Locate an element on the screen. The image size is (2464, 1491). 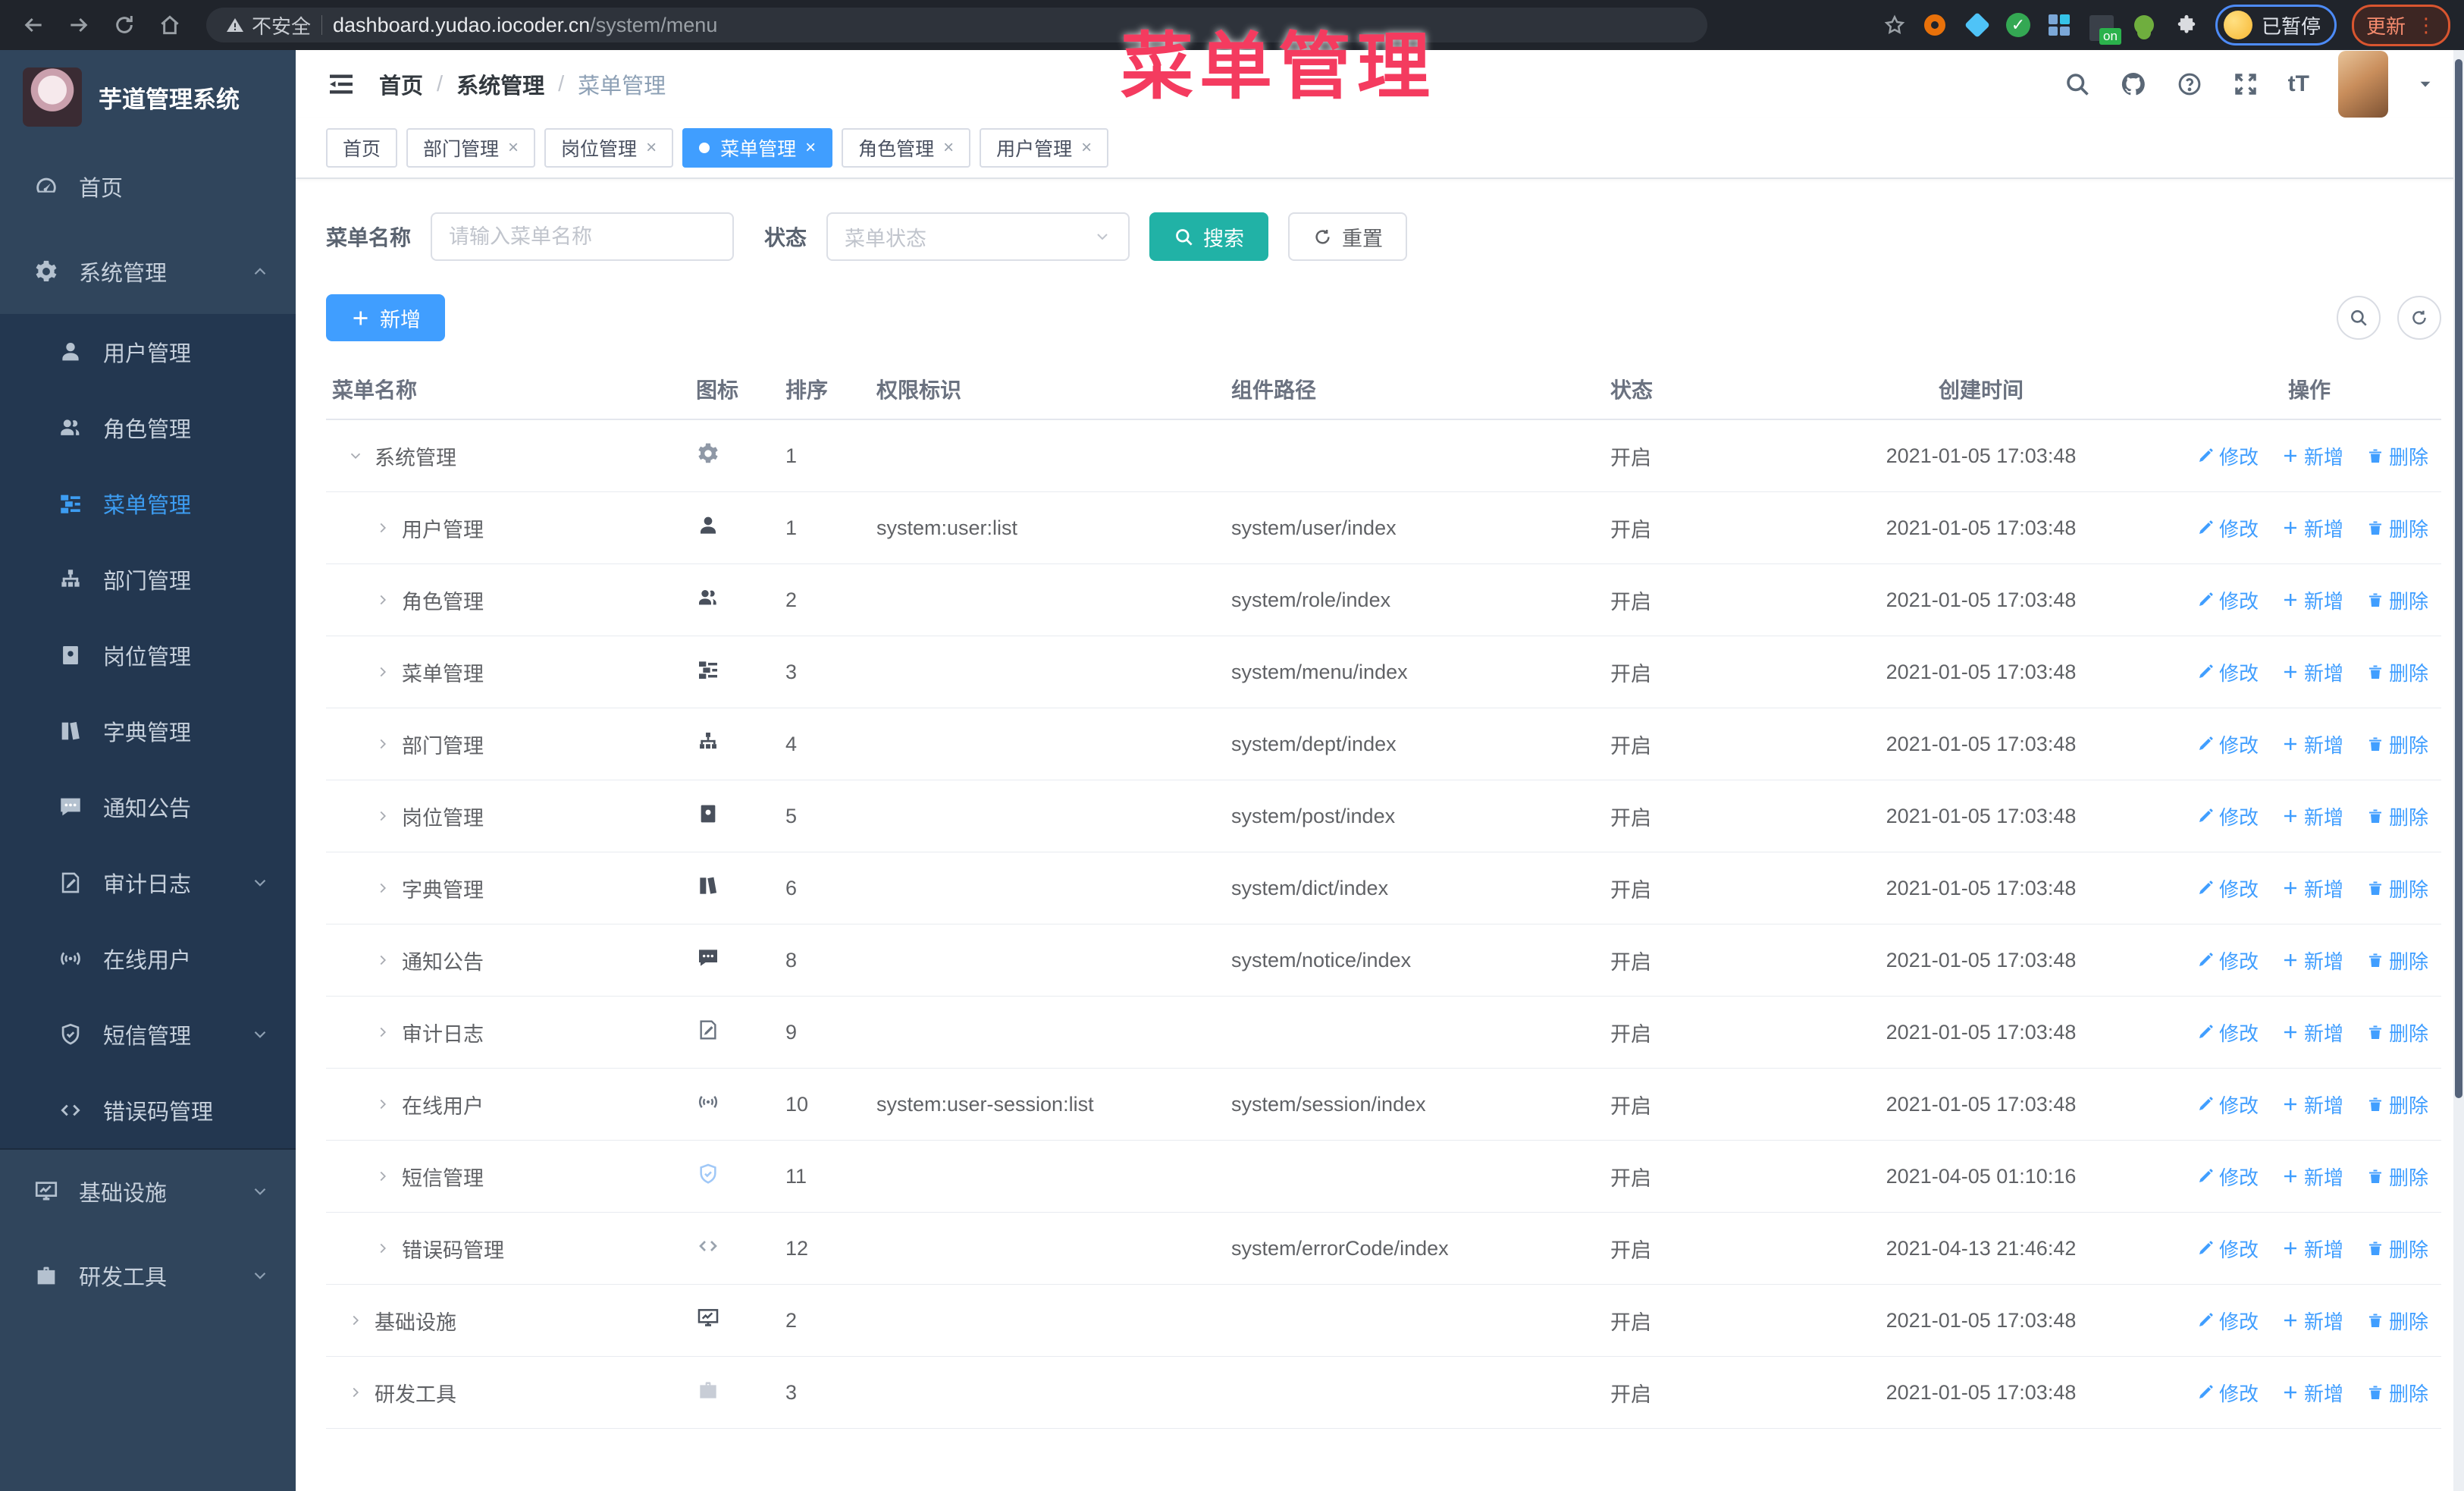
sidebar-item-9: 审计日志 is located at coordinates (148, 883).